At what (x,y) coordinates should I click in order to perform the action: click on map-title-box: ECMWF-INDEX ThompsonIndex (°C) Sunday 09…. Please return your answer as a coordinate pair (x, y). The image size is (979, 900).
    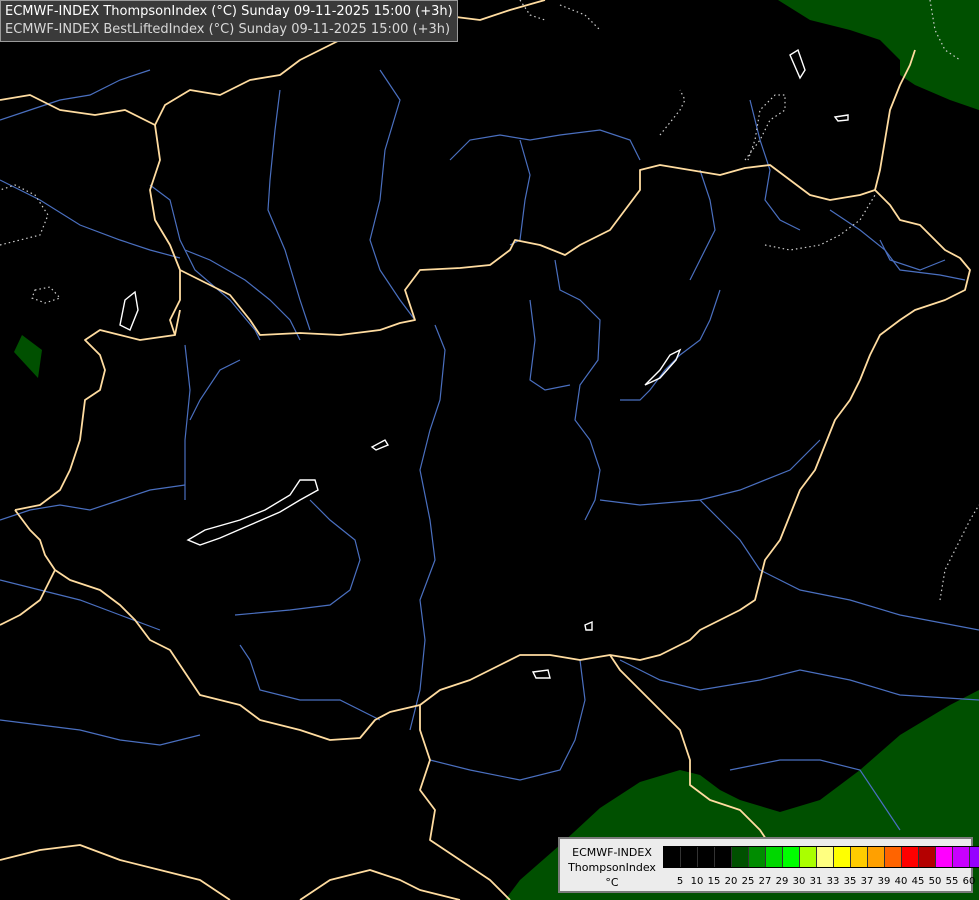
    Looking at the image, I should click on (229, 21).